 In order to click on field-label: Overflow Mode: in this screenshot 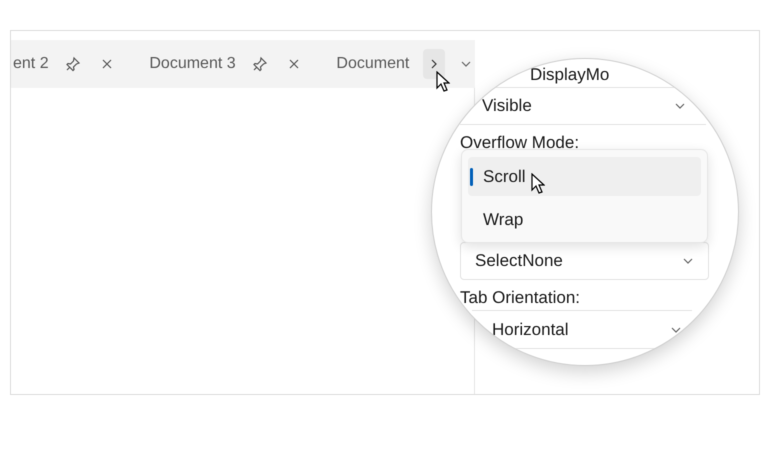, I will do `click(520, 143)`.